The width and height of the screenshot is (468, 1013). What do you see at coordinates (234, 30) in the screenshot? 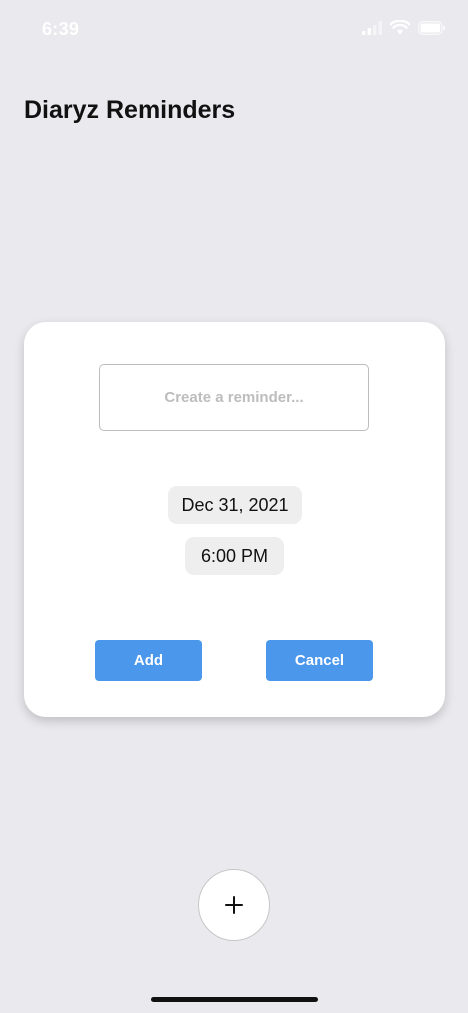
I see `status-bar: 6:39` at bounding box center [234, 30].